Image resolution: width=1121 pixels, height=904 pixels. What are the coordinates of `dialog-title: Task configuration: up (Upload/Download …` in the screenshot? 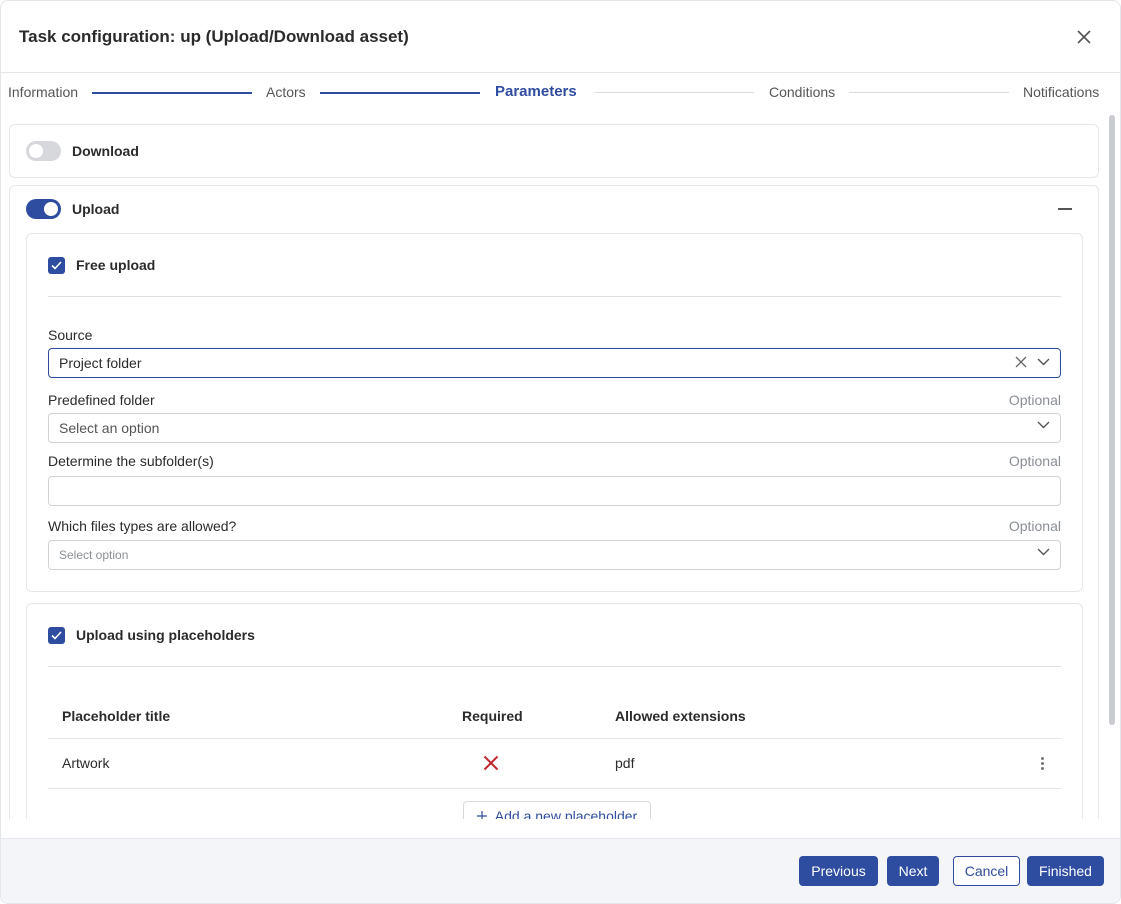 It's located at (214, 36).